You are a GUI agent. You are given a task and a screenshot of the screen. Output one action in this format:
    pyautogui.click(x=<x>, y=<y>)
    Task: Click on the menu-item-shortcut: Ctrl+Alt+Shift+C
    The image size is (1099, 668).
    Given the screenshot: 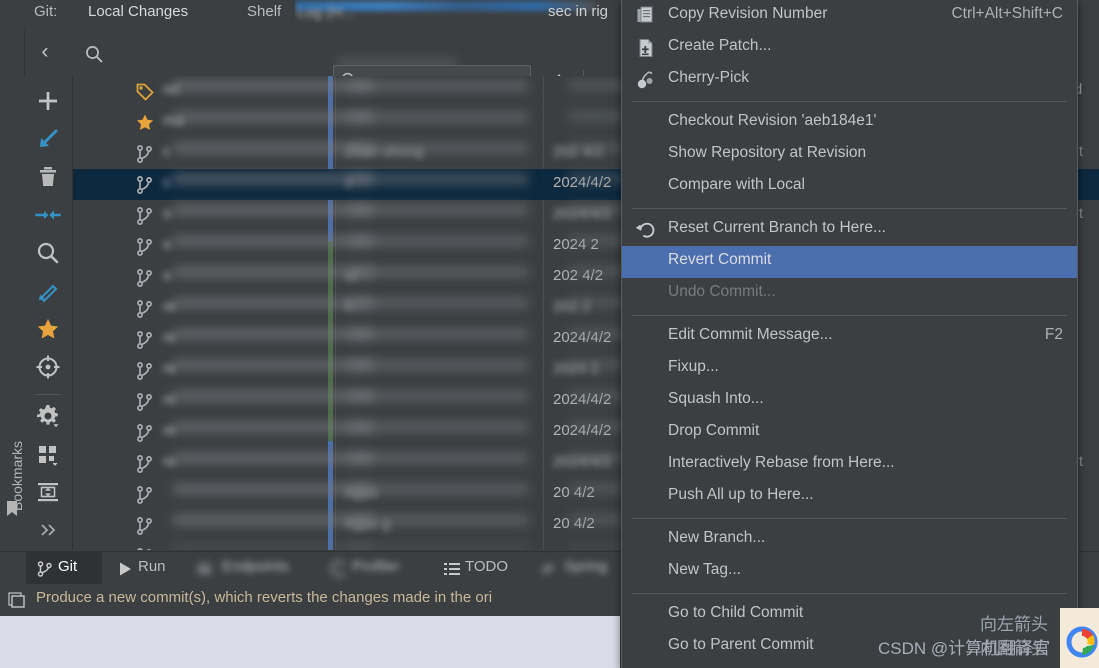 What is the action you would take?
    pyautogui.click(x=1007, y=13)
    